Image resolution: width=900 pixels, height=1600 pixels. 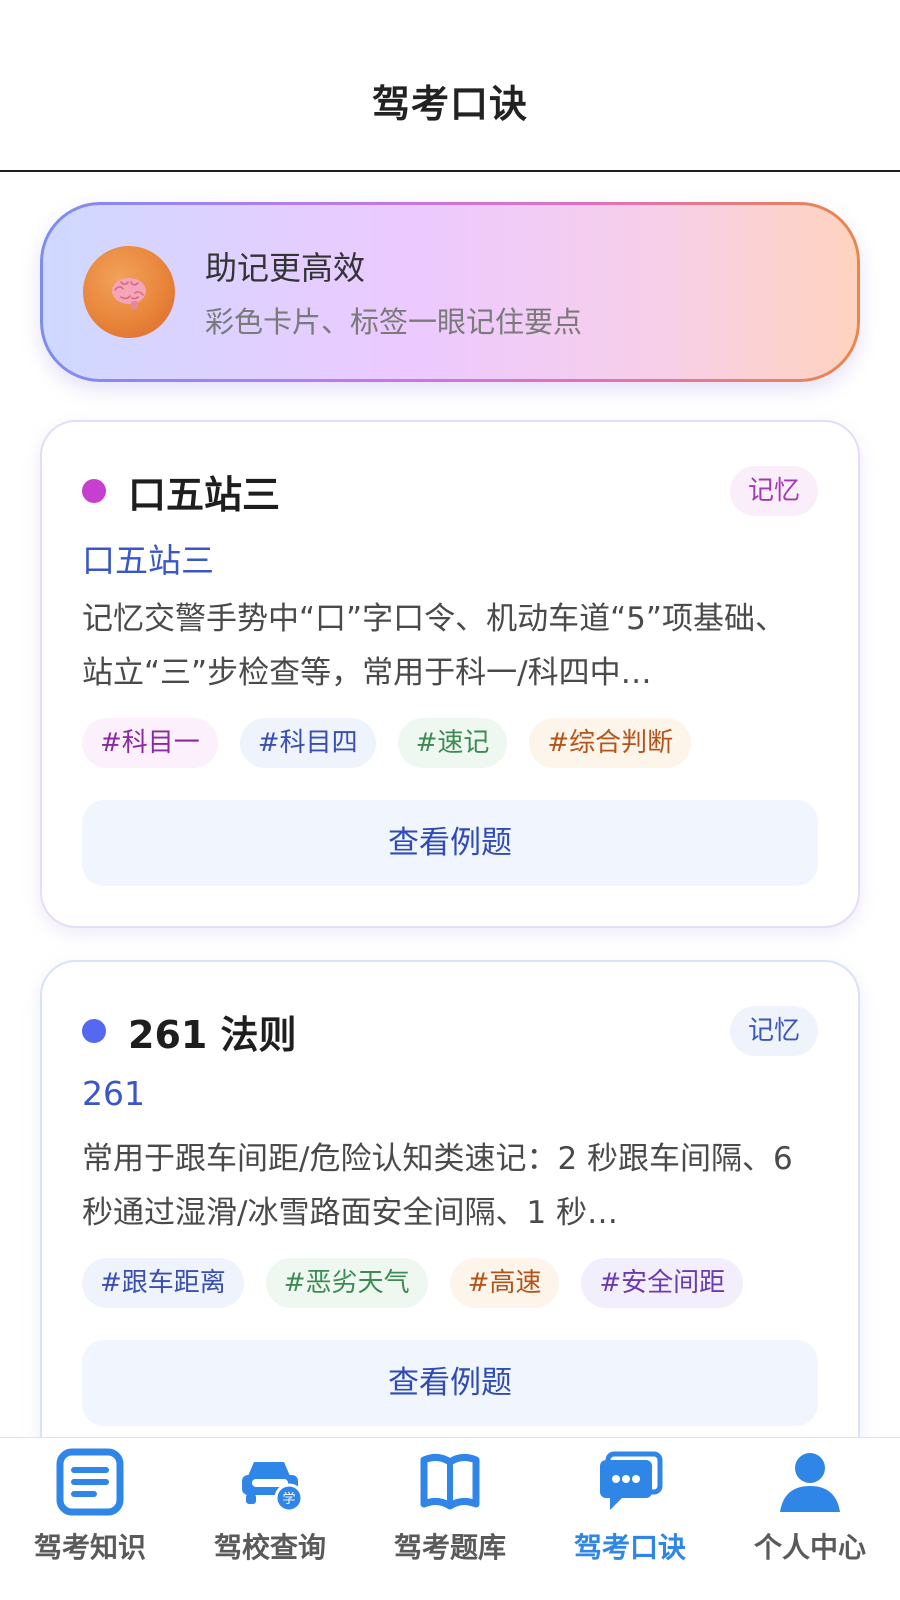 I want to click on banner-text: 助记更高效 彩色卡片、标签一眼记住要点, so click(x=393, y=292).